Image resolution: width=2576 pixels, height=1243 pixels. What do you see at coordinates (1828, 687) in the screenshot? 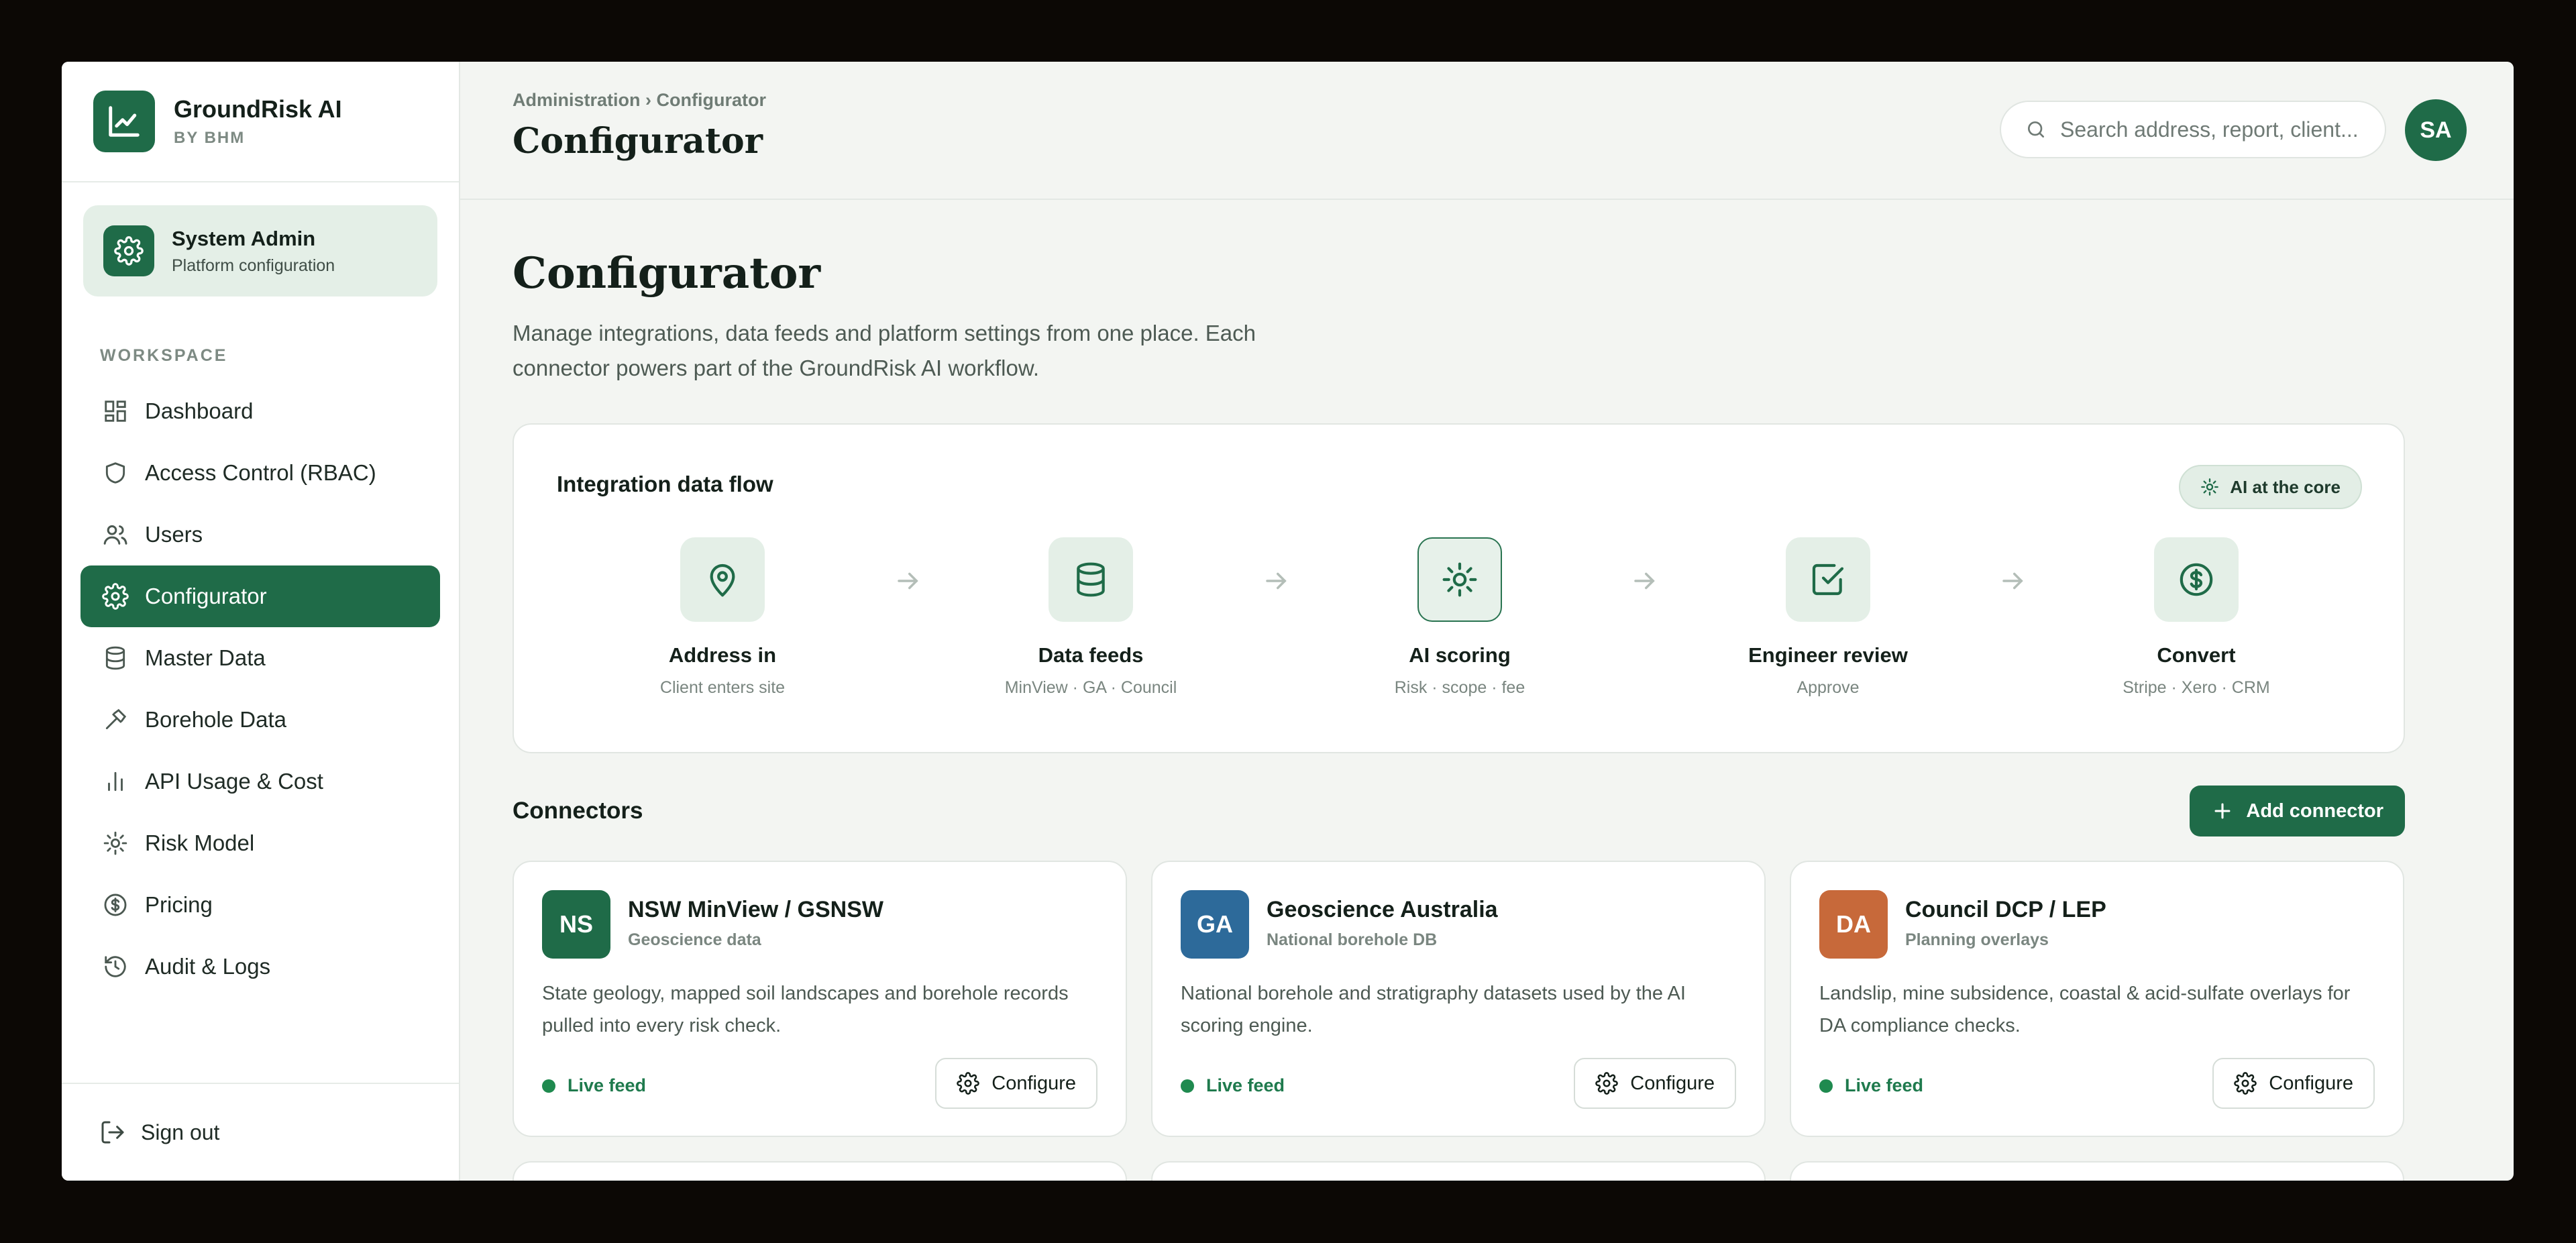
I see `flow-step-sub: Approve` at bounding box center [1828, 687].